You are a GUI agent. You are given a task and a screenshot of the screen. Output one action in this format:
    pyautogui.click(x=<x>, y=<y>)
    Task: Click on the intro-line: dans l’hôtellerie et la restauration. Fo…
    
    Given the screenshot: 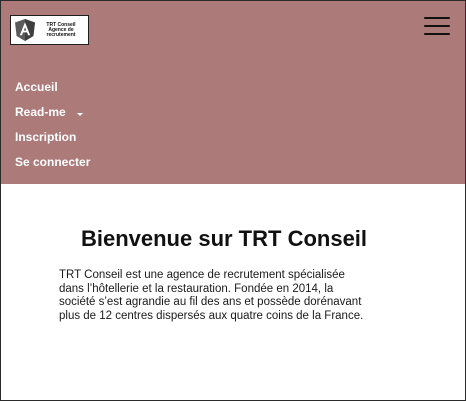 What is the action you would take?
    pyautogui.click(x=196, y=288)
    